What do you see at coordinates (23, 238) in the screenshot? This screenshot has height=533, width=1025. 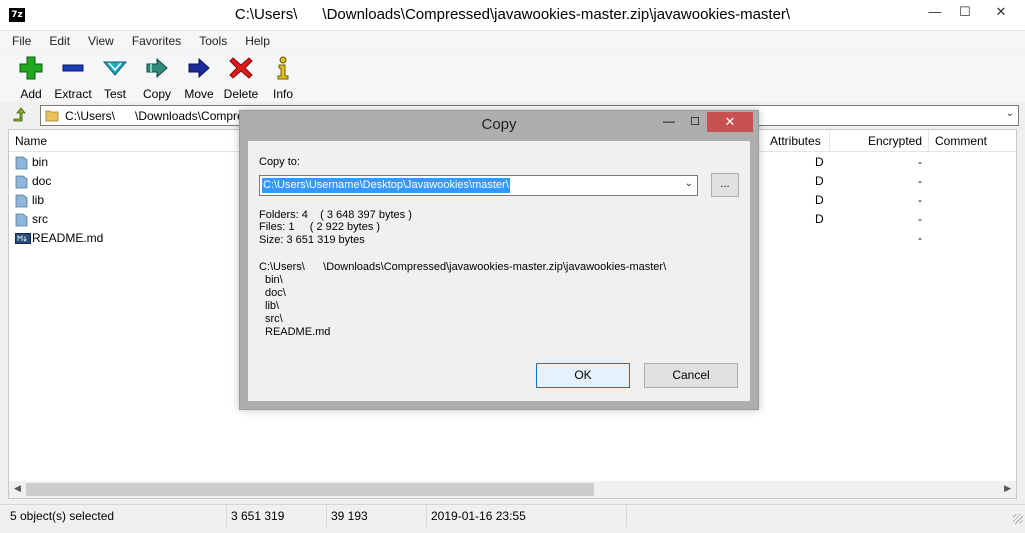 I see `markdown-file-icon` at bounding box center [23, 238].